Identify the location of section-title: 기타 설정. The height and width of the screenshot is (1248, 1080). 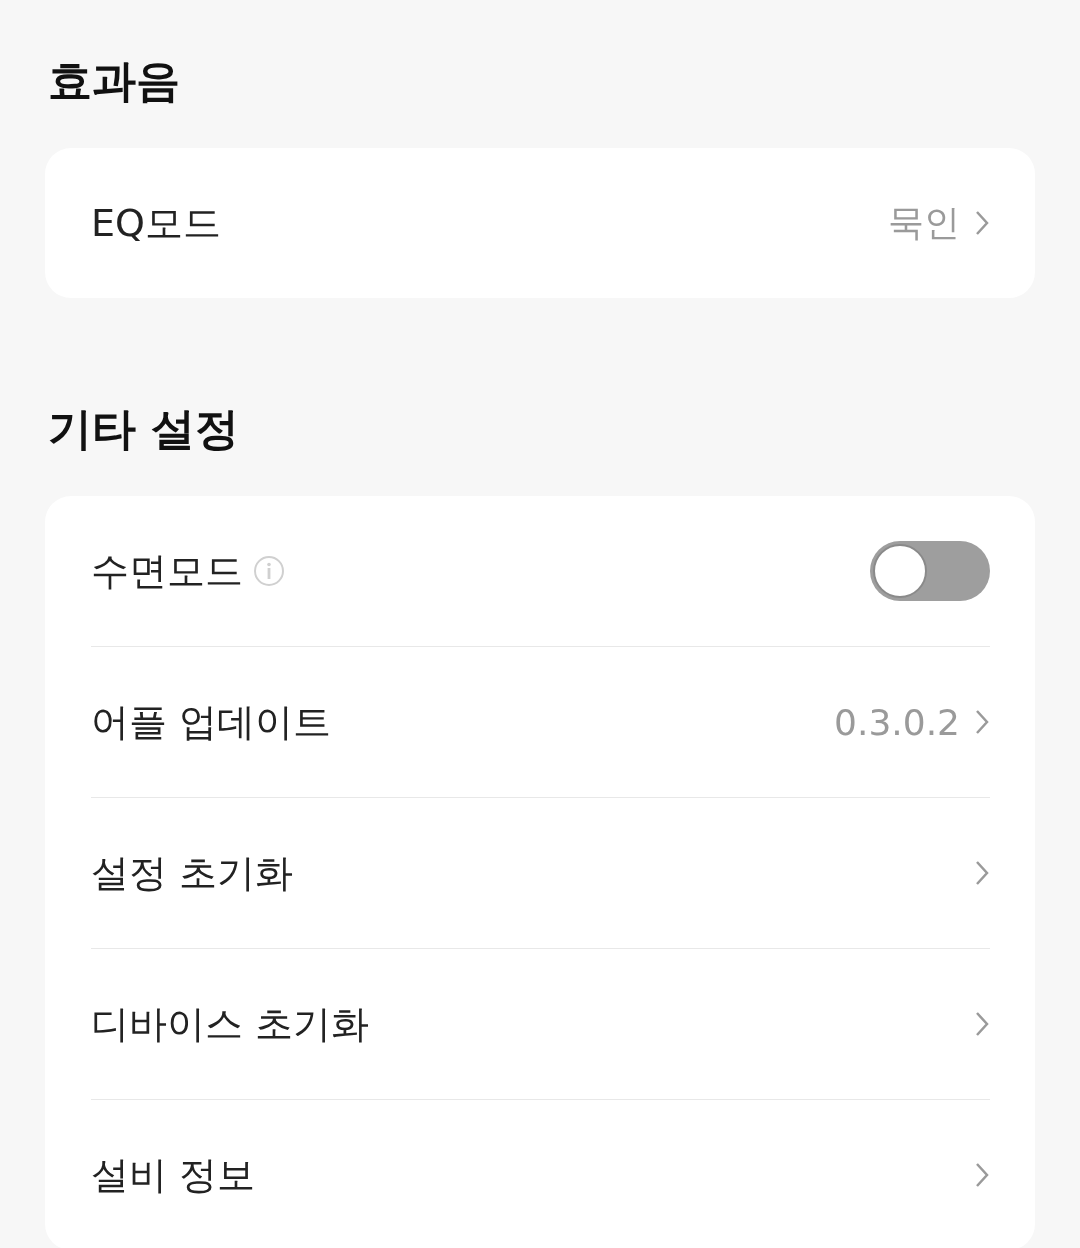
(144, 429).